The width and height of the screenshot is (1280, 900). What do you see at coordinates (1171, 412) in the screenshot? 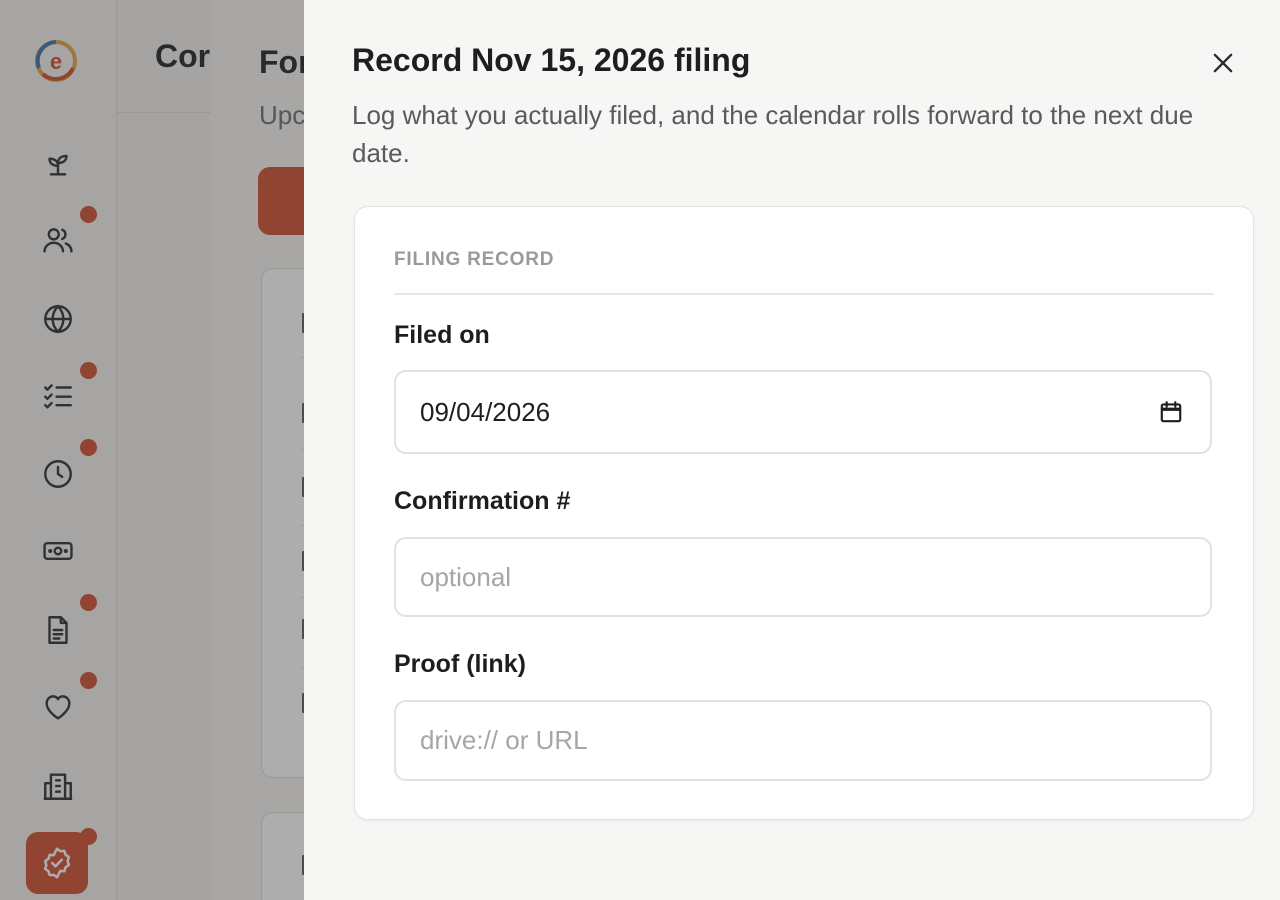
I see `calendar-icon` at bounding box center [1171, 412].